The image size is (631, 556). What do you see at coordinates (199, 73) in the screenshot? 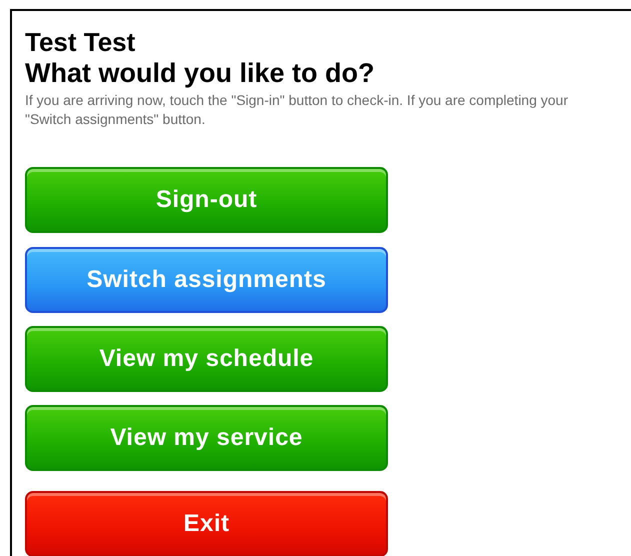
I see `page-heading: What would you like to do?` at bounding box center [199, 73].